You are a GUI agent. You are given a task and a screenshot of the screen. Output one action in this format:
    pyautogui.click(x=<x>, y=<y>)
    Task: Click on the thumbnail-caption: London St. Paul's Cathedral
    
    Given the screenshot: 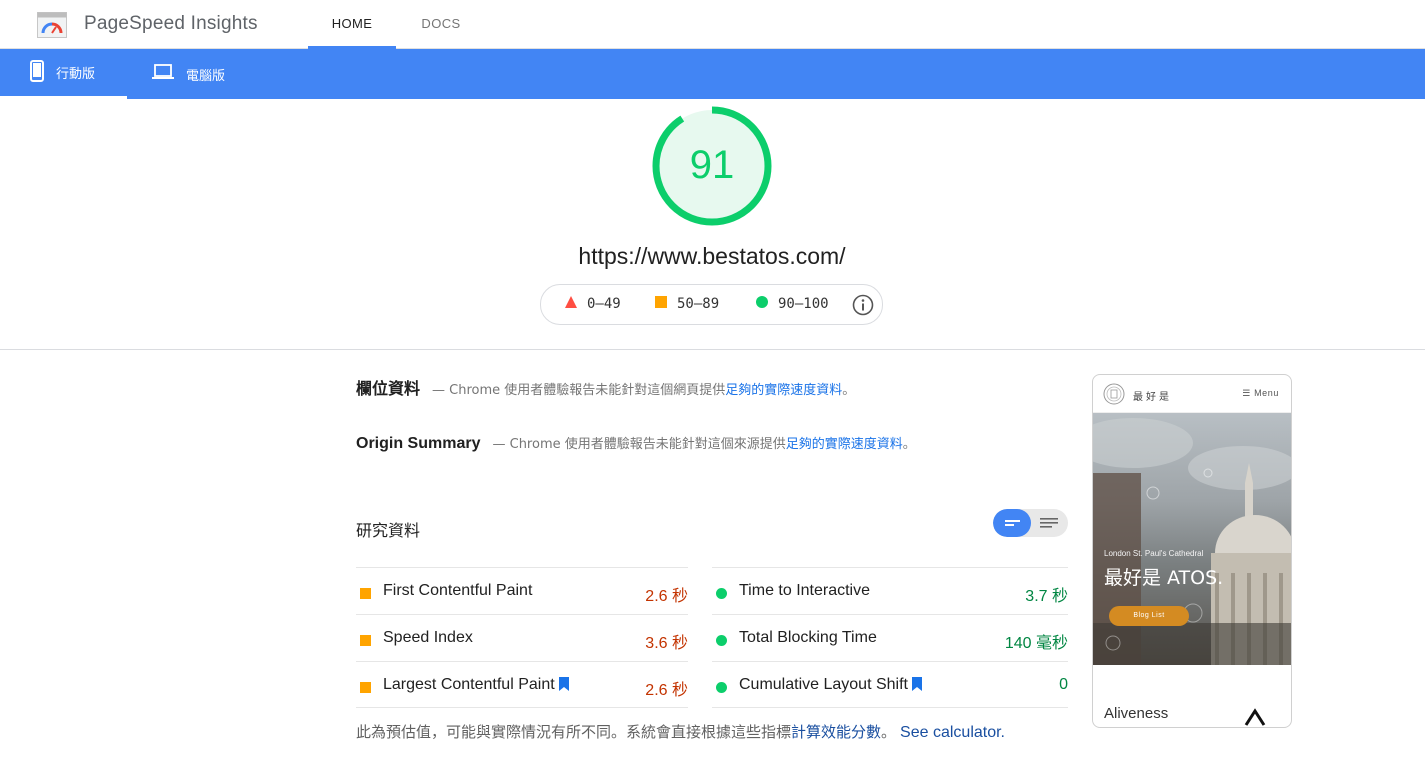 What is the action you would take?
    pyautogui.click(x=1154, y=553)
    